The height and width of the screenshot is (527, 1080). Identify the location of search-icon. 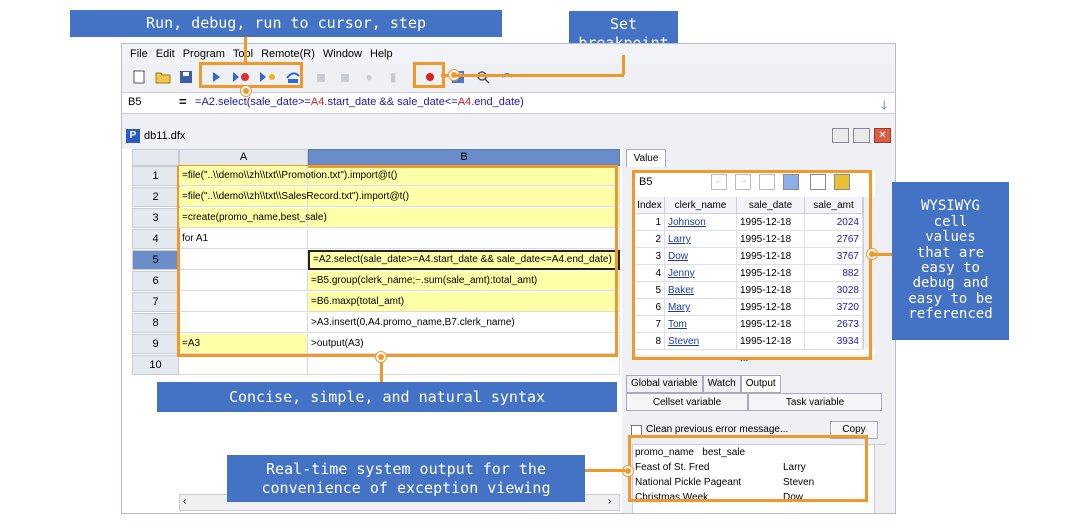
(483, 77).